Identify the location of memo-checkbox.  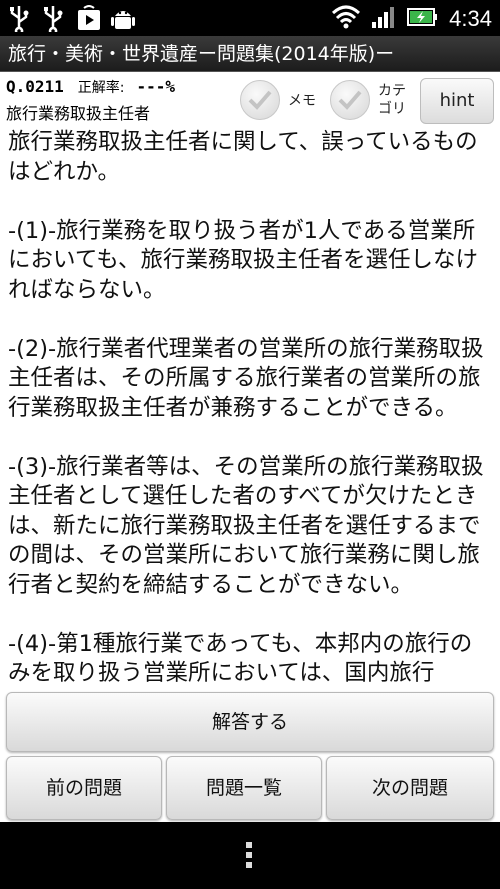
(260, 100).